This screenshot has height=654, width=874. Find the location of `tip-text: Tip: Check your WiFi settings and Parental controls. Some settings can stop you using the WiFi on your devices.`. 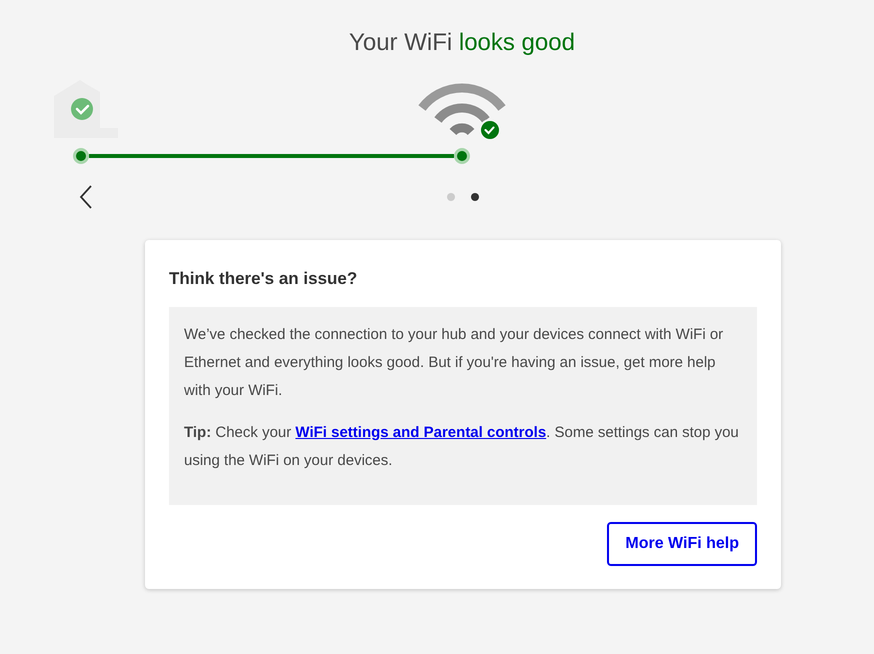

tip-text: Tip: Check your WiFi settings and Parental controls. Some settings can stop you using the WiFi on your devices. is located at coordinates (462, 447).